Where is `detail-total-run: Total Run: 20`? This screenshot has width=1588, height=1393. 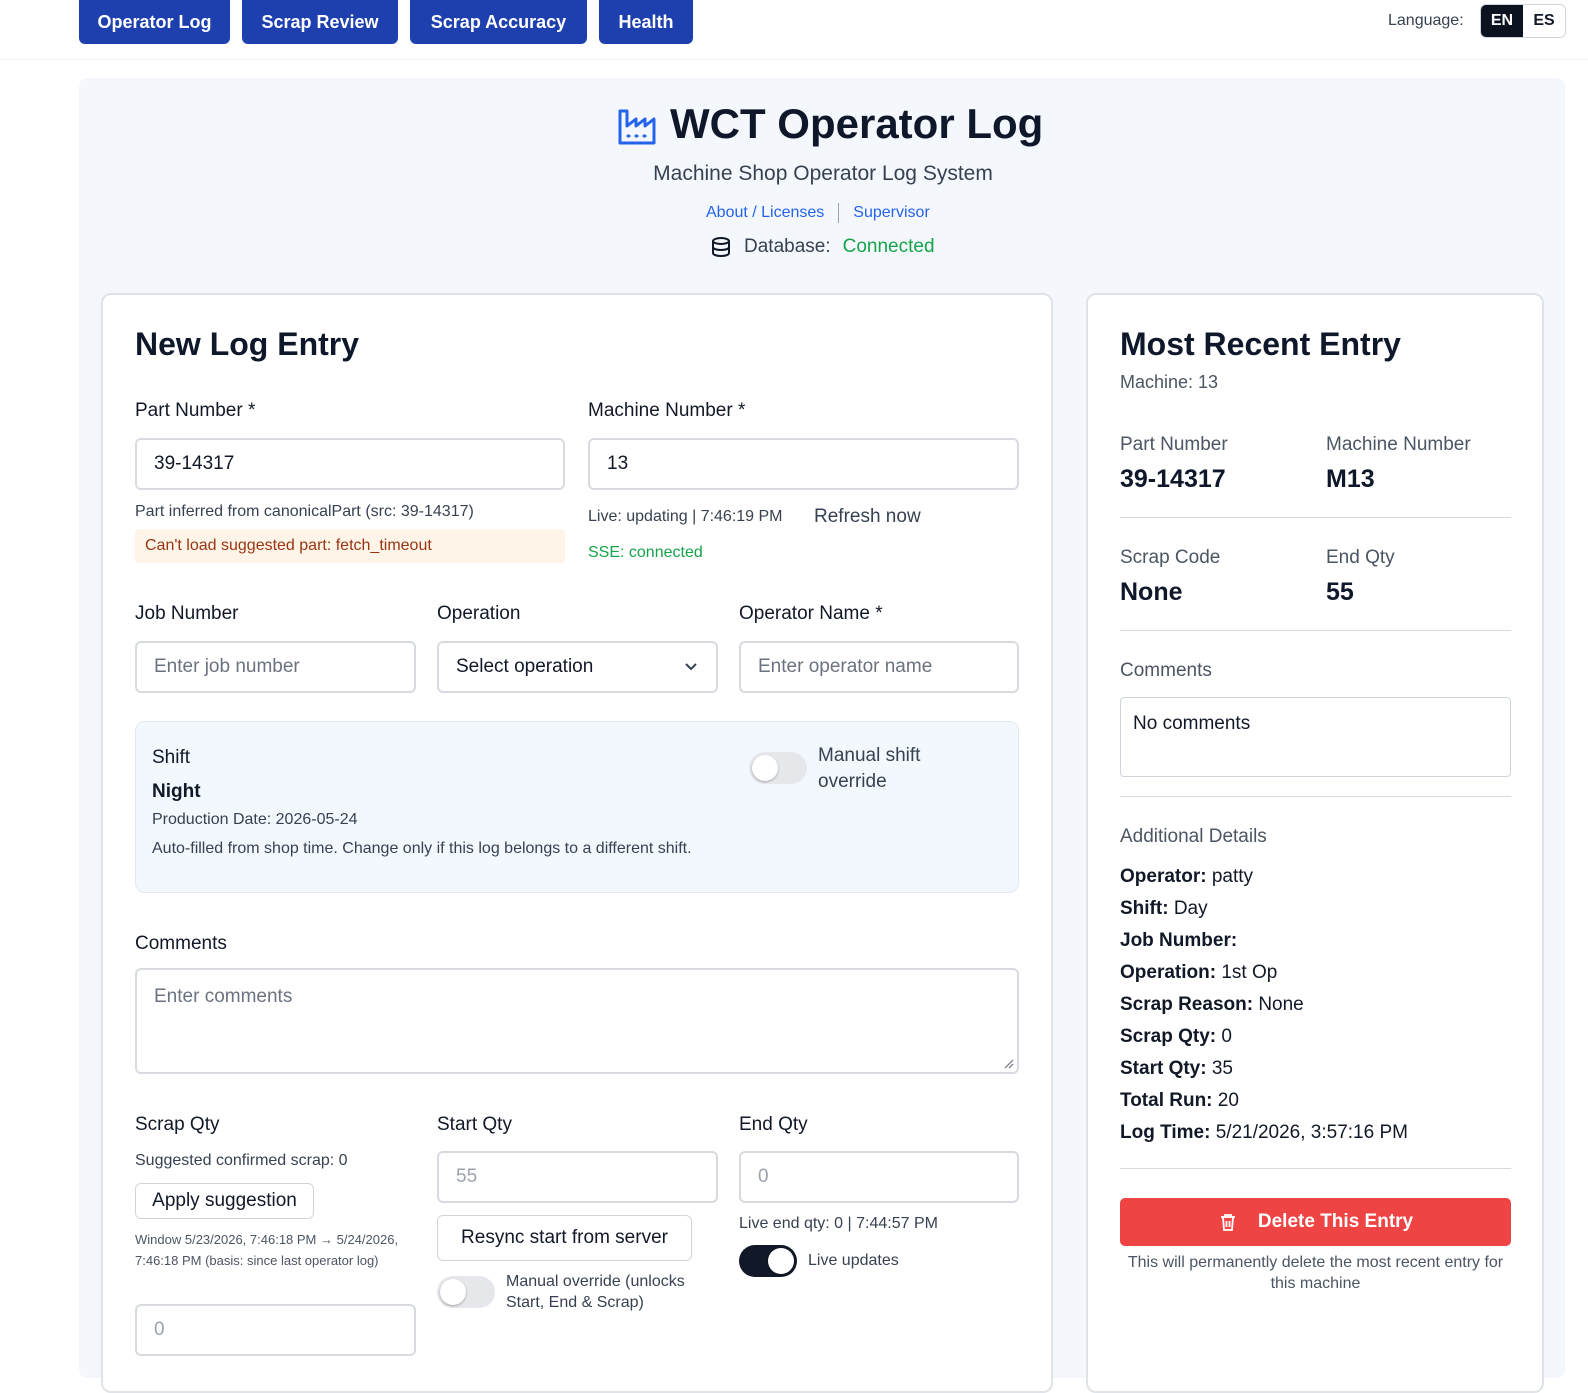 detail-total-run: Total Run: 20 is located at coordinates (1179, 1101).